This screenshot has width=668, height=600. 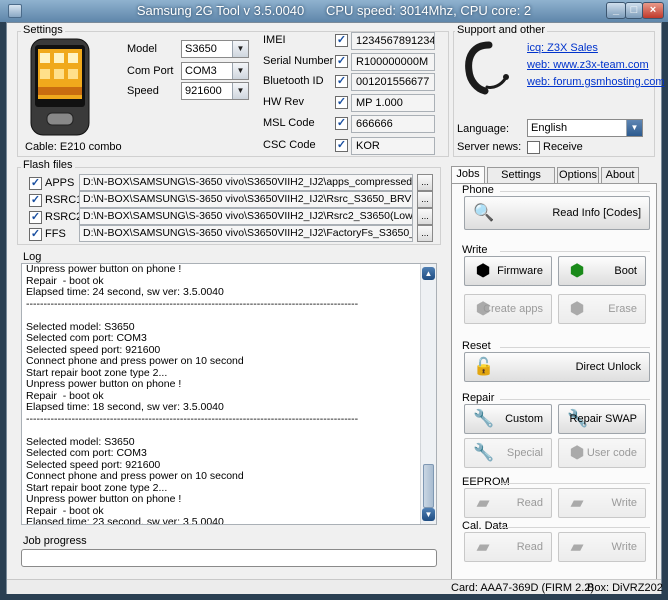 I want to click on scroll-down-icon: ▼, so click(x=428, y=514).